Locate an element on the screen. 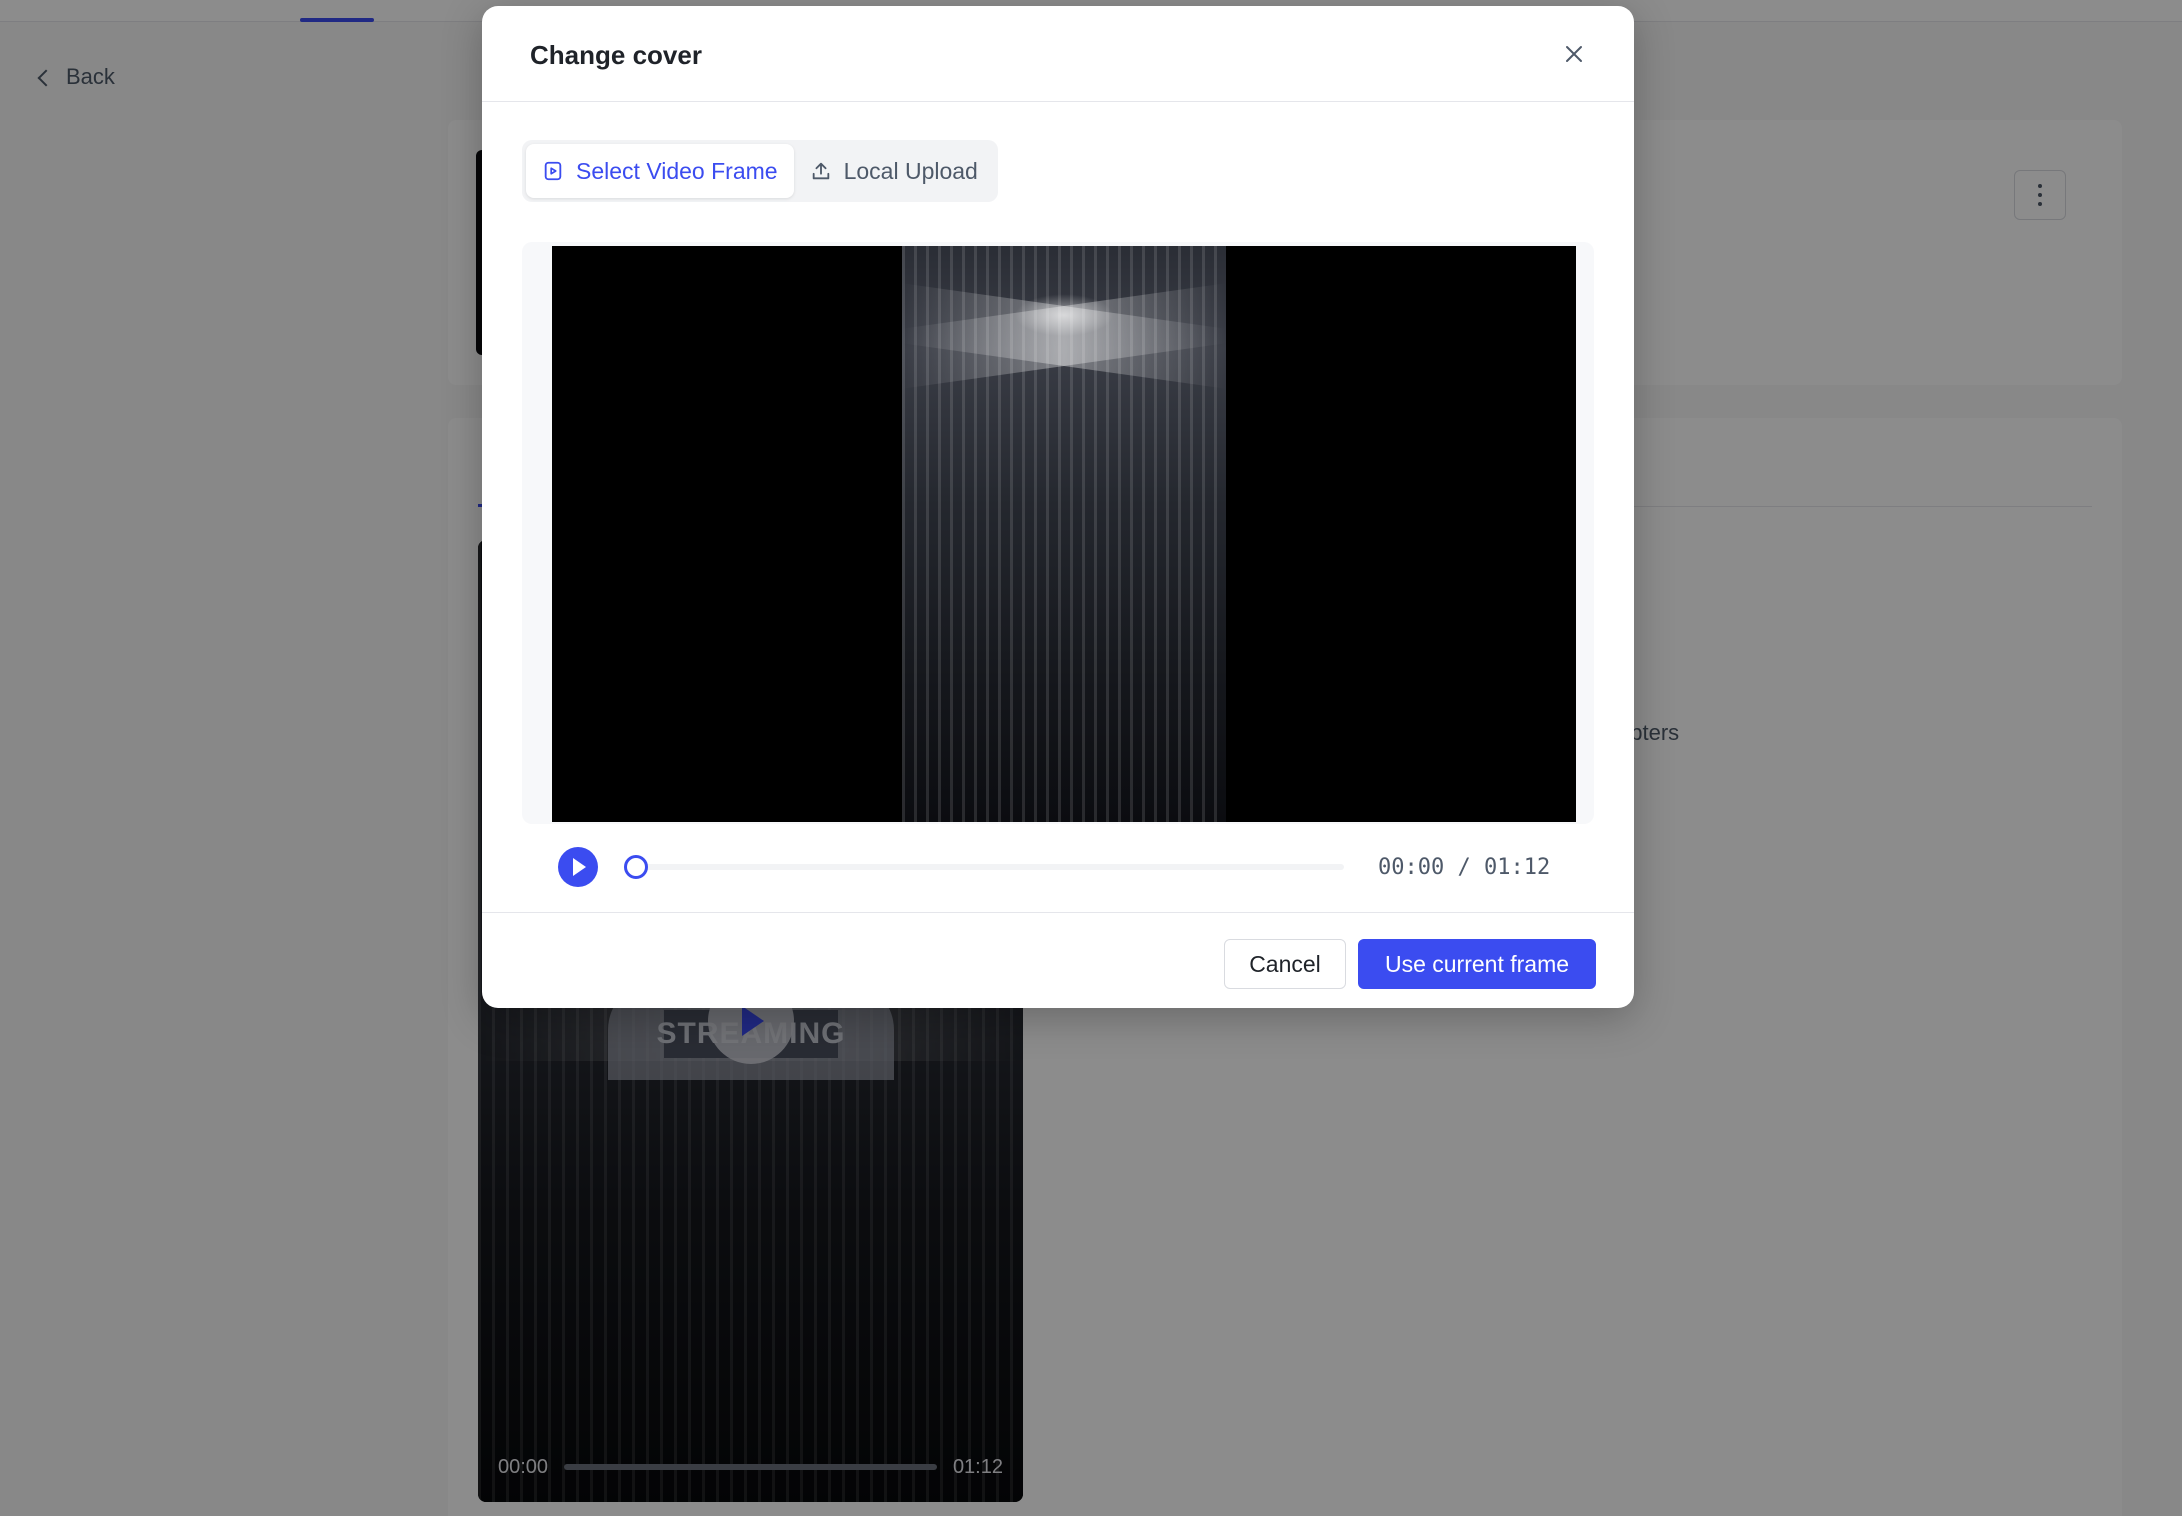  scrubber-handle is located at coordinates (636, 867).